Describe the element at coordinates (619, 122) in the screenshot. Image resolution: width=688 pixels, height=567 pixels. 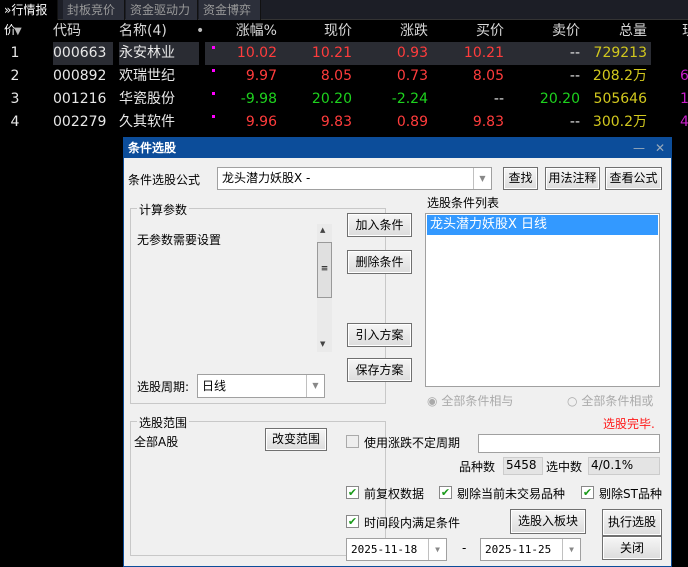
I see `cell-vol: 300.2万` at that location.